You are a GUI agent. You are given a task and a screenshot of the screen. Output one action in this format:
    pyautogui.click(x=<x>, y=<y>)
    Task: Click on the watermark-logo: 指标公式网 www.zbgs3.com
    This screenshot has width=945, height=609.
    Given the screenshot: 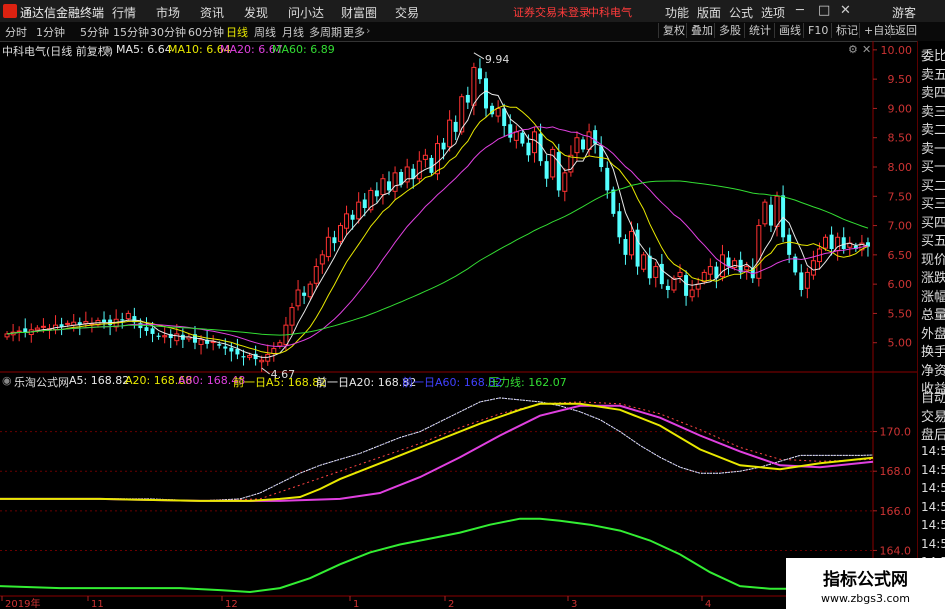 What is the action you would take?
    pyautogui.click(x=865, y=583)
    